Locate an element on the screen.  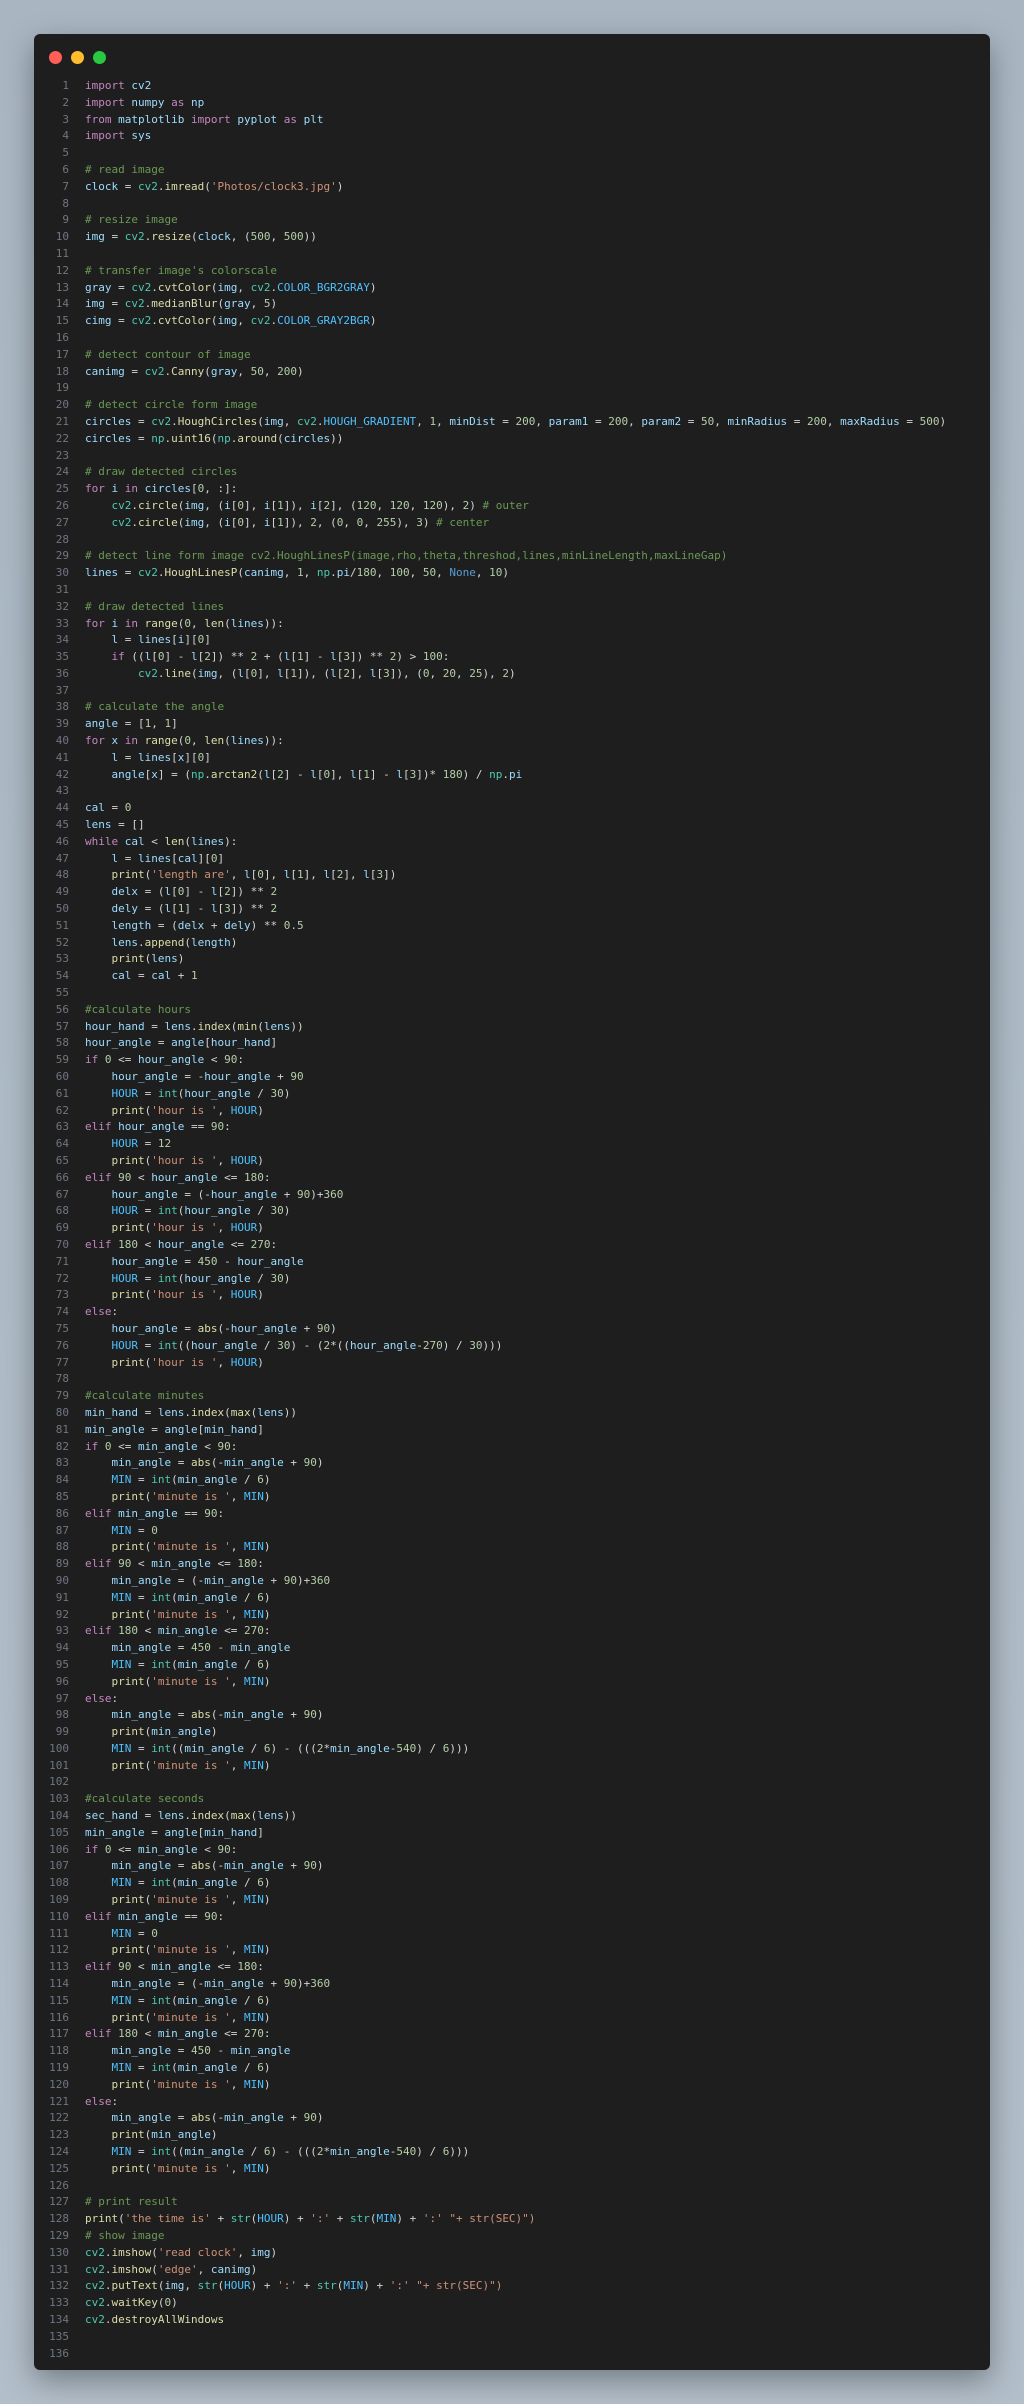
code-token: ] - is located at coordinates (197, 909).